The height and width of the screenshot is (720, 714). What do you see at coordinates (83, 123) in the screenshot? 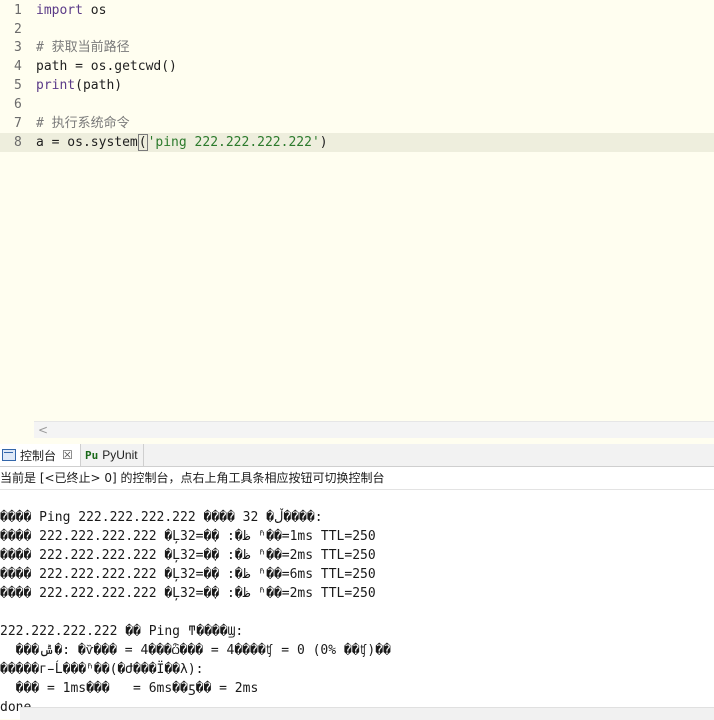
I see `code-comment: # 执行系统命令` at bounding box center [83, 123].